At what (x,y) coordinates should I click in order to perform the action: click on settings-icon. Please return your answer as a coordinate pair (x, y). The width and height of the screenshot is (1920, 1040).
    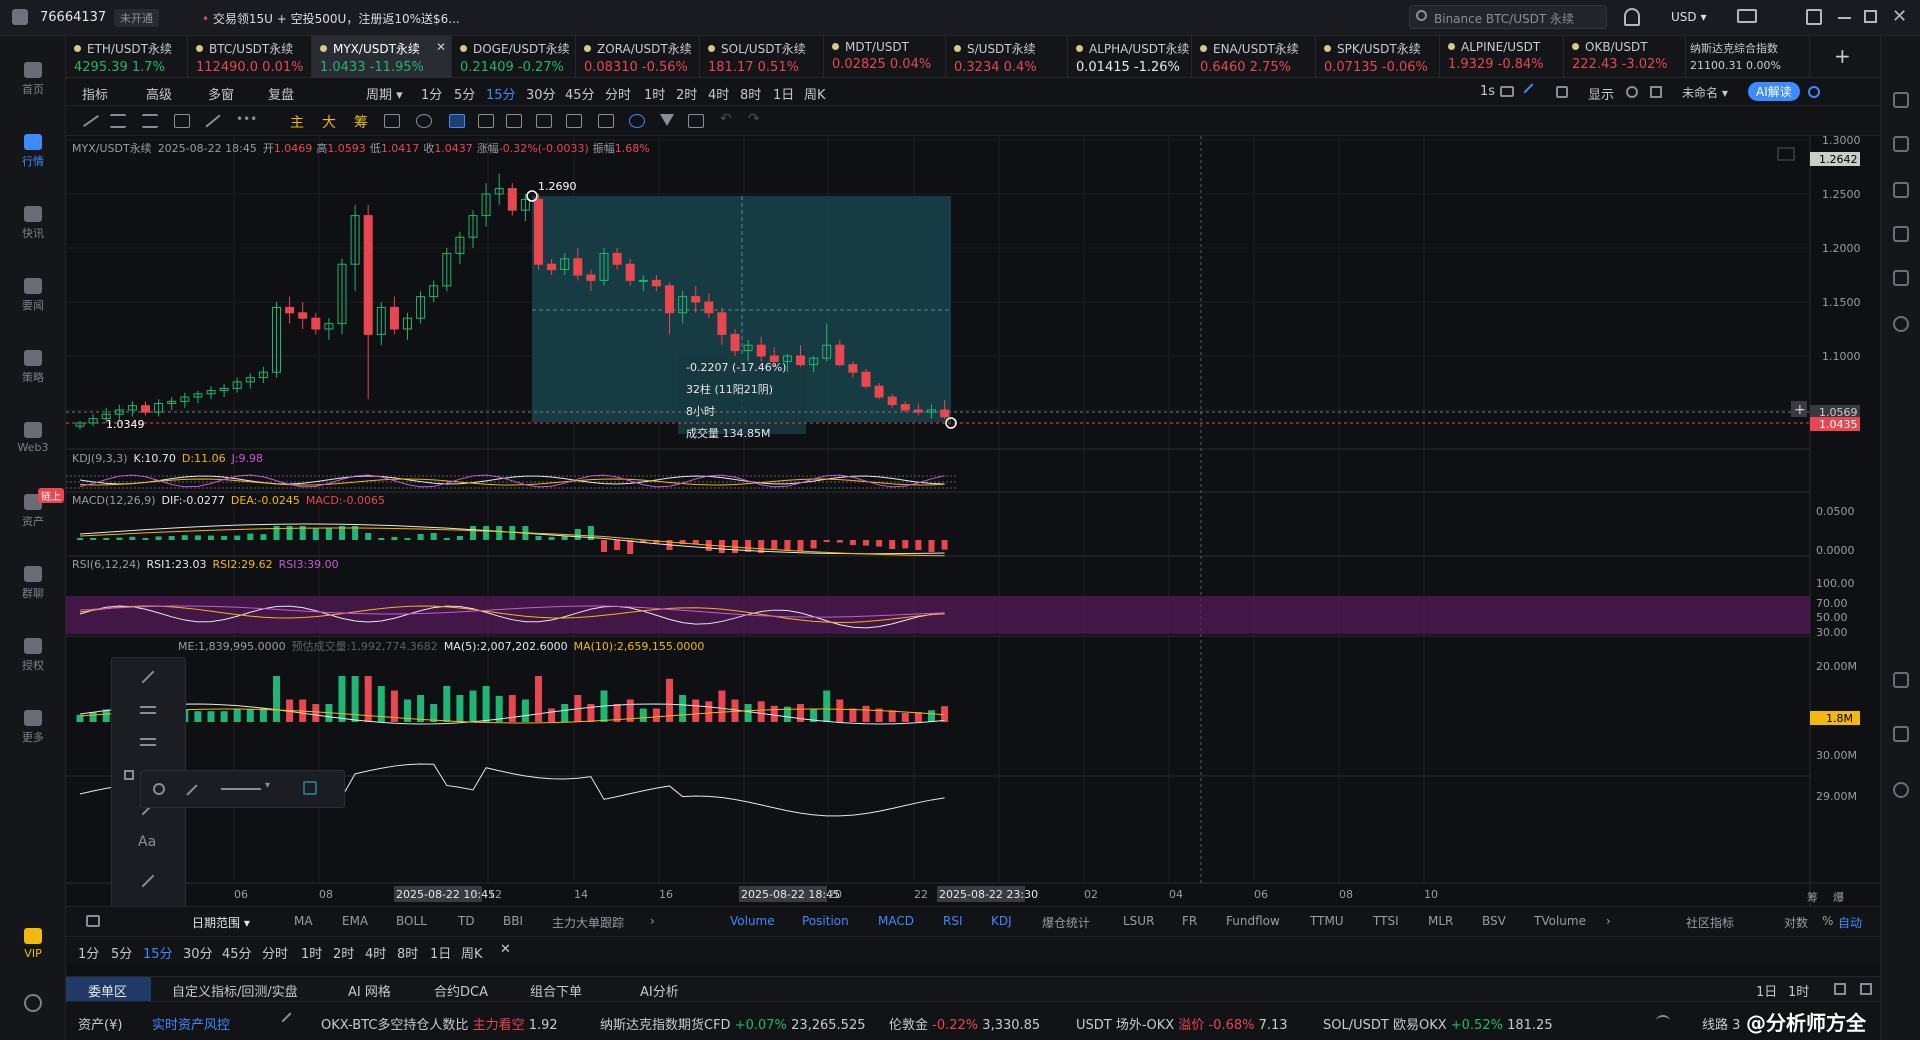
    Looking at the image, I should click on (1632, 92).